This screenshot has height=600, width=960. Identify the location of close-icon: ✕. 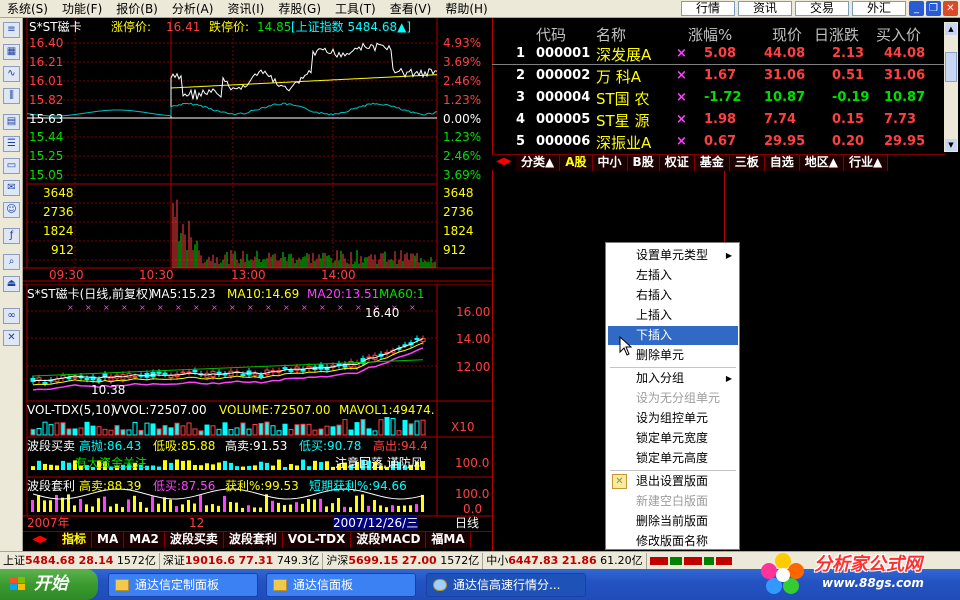
(950, 8).